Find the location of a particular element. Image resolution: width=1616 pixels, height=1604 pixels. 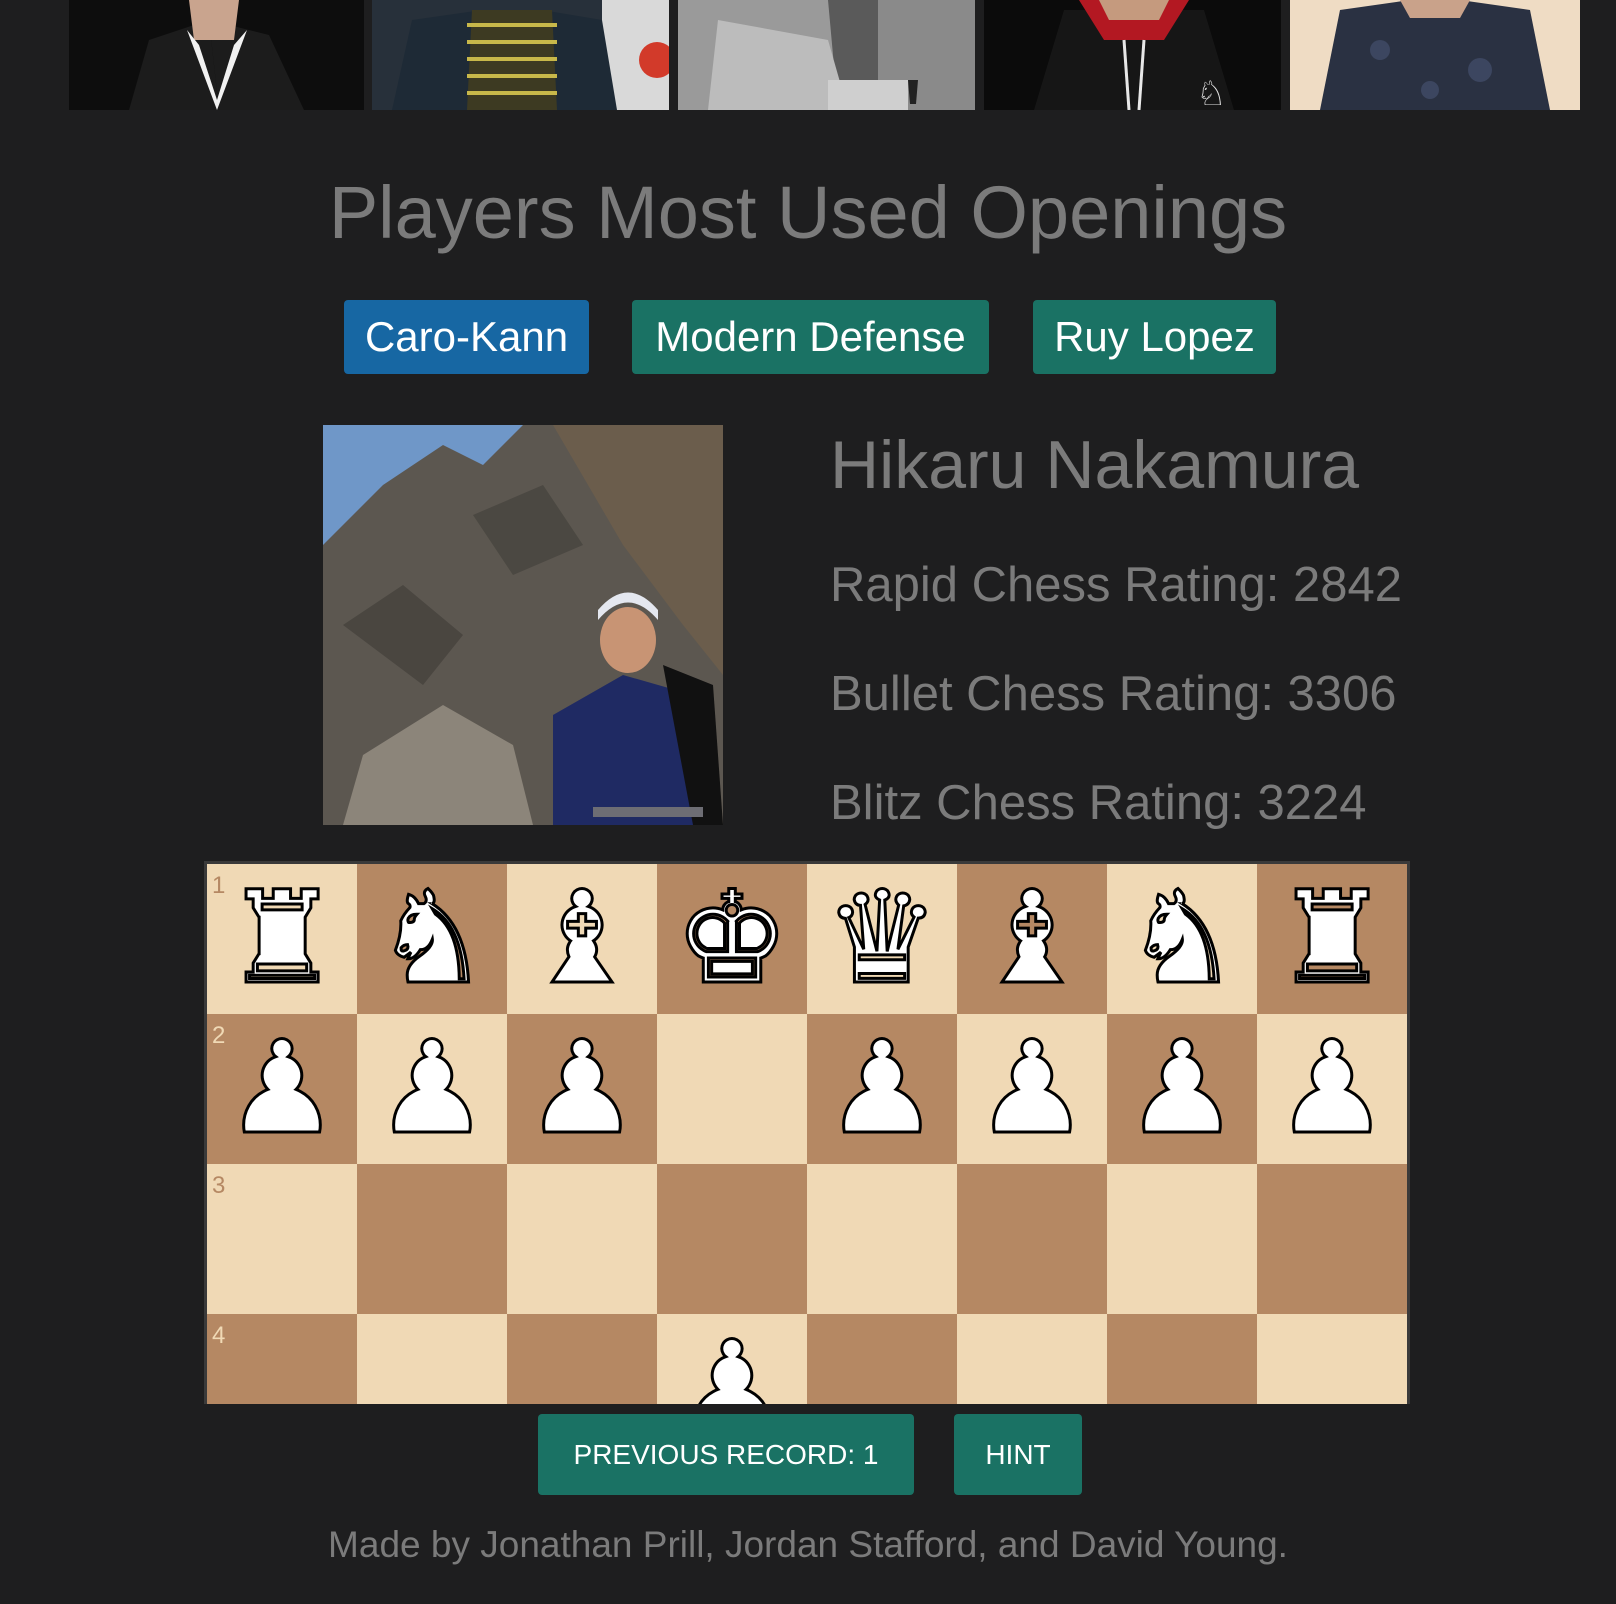

board-square: ♜ is located at coordinates (1332, 939).